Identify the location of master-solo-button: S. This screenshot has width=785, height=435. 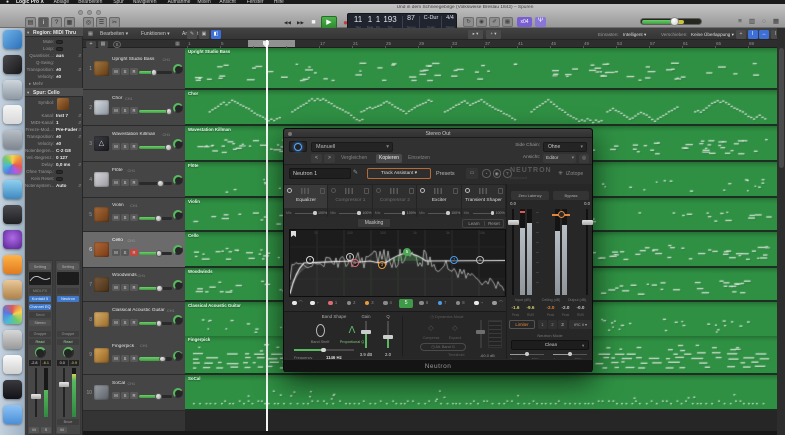
(117, 44).